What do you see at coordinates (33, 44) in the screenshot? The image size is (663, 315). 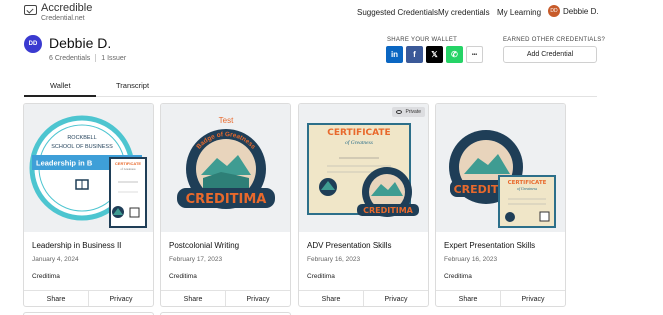 I see `profile-avatar: DD` at bounding box center [33, 44].